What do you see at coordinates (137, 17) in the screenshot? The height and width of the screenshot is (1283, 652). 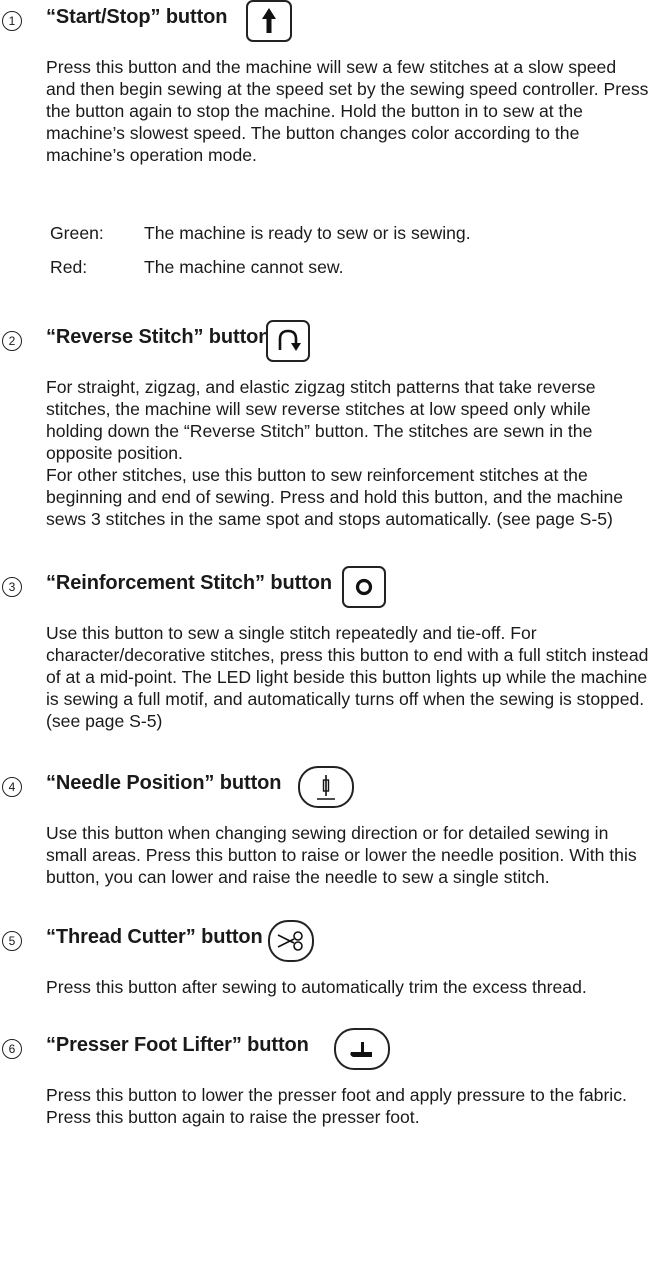 I see `section-title: “Start/Stop” button` at bounding box center [137, 17].